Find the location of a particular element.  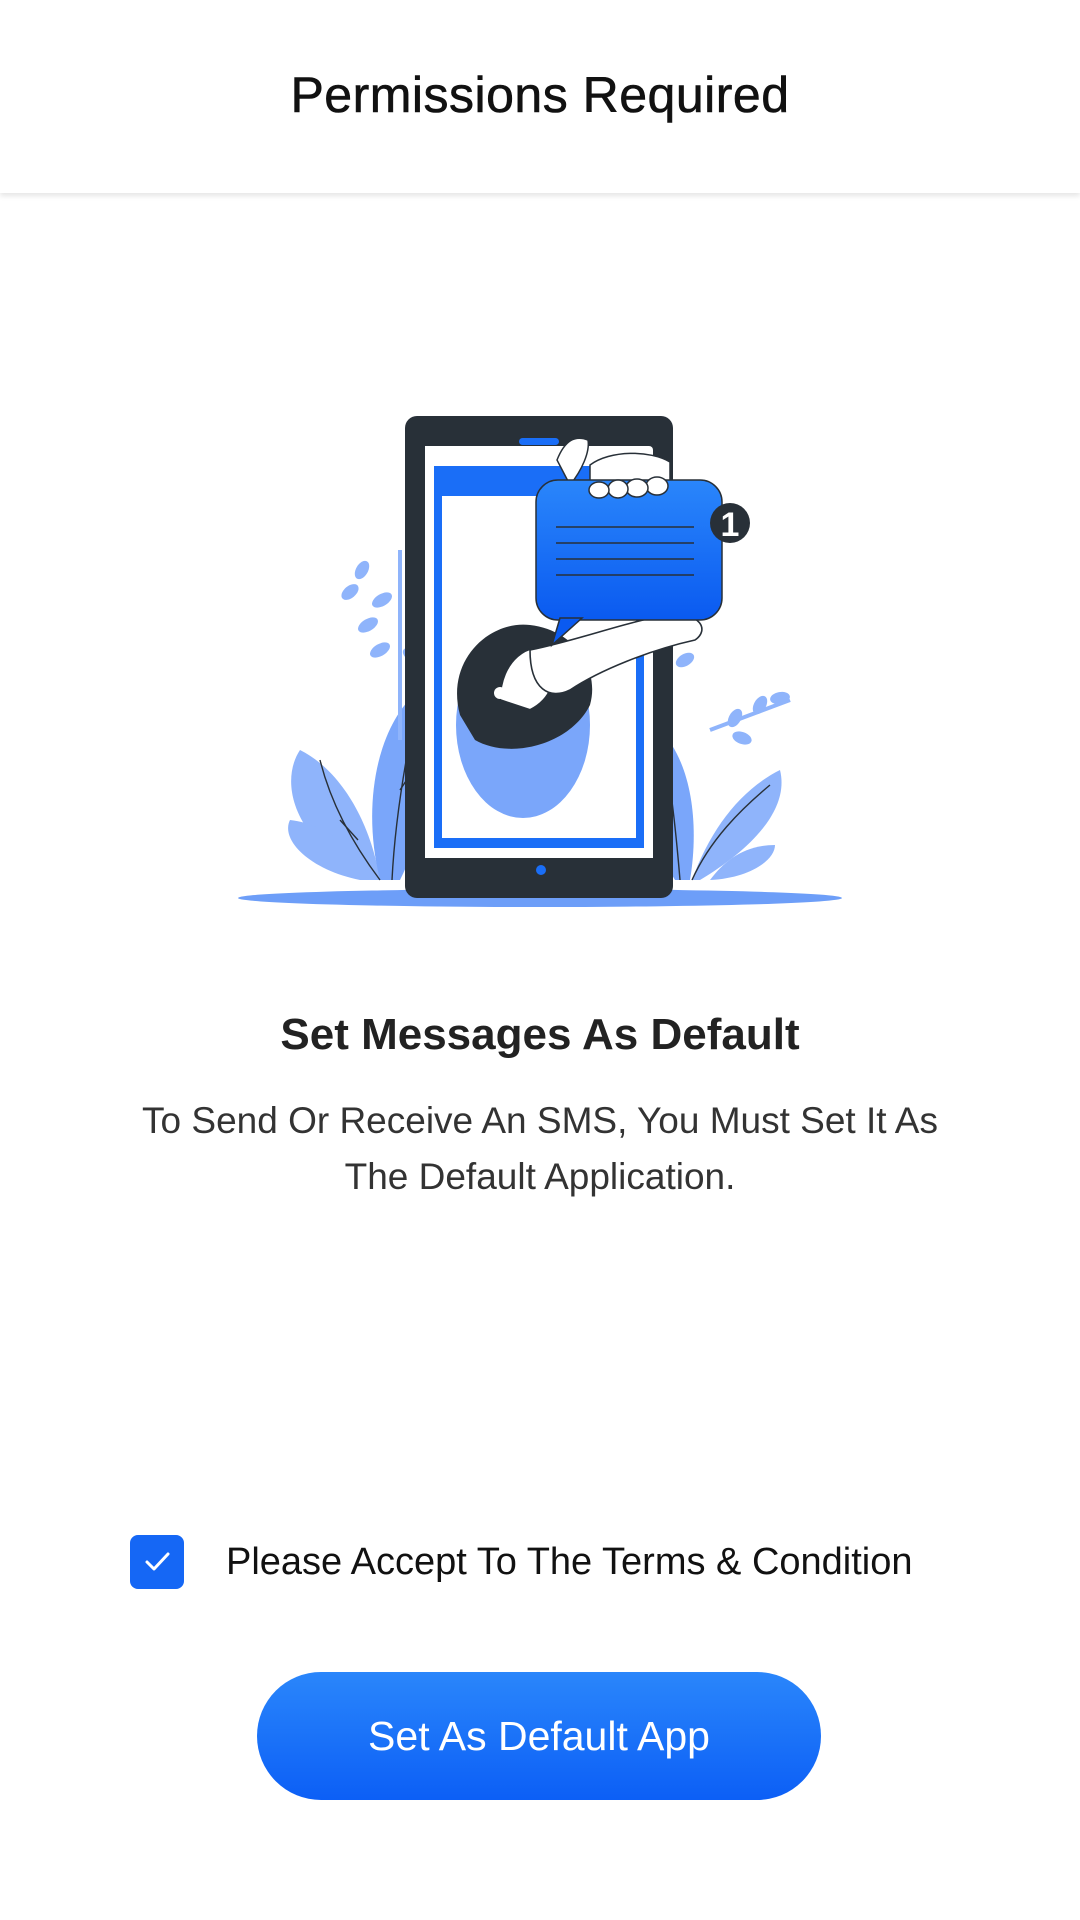

terms-row: Please Accept To The Terms & Condition is located at coordinates (521, 1562).